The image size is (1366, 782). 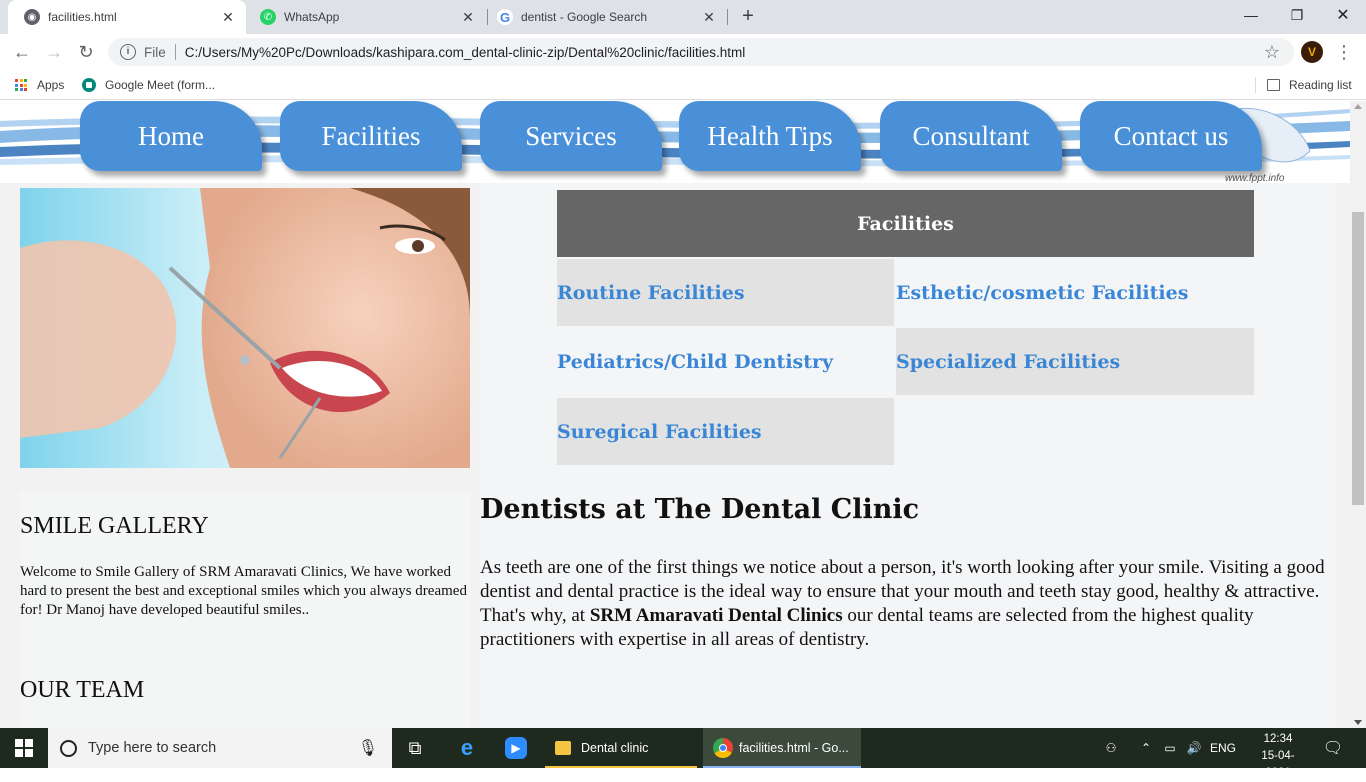 I want to click on tab-google-search: G dentist - Google Search ✕, so click(x=607, y=17).